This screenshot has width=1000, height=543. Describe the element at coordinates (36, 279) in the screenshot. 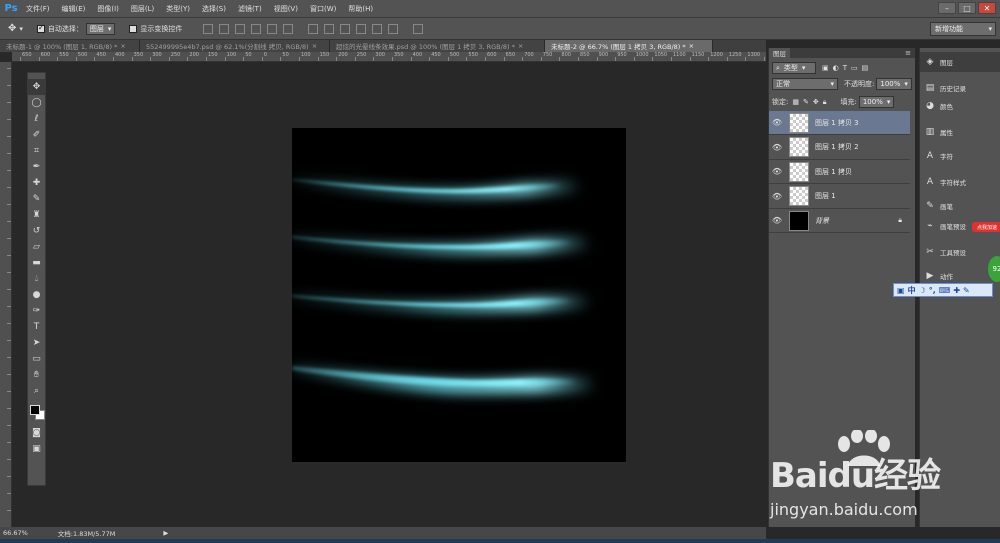

I see `blur-tool-icon: 💧︎` at that location.